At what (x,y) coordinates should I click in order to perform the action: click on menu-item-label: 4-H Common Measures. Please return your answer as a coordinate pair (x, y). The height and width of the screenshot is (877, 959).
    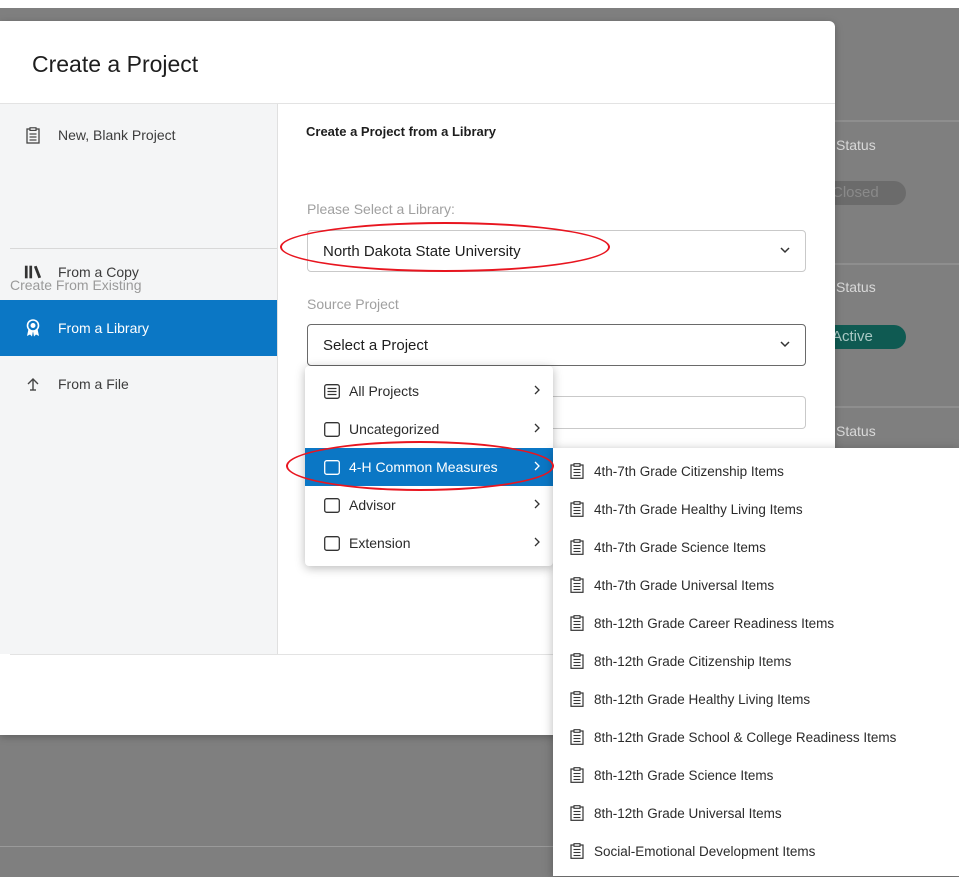
    Looking at the image, I should click on (423, 467).